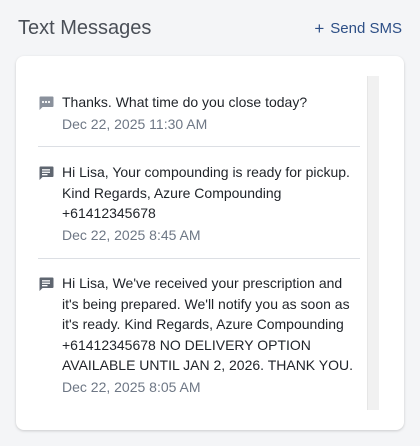 This screenshot has width=420, height=446. Describe the element at coordinates (135, 123) in the screenshot. I see `message-timestamp: Dec 22, 2025 11:30 AM` at that location.